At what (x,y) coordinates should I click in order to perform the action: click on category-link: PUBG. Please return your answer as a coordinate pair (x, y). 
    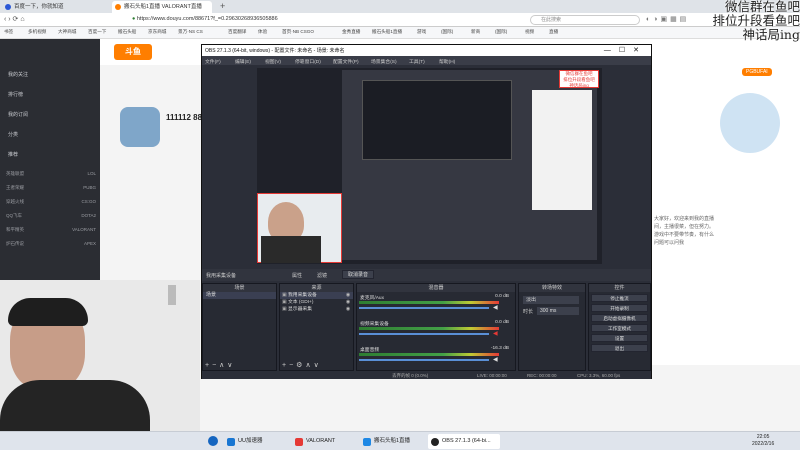
    Looking at the image, I should click on (89, 188).